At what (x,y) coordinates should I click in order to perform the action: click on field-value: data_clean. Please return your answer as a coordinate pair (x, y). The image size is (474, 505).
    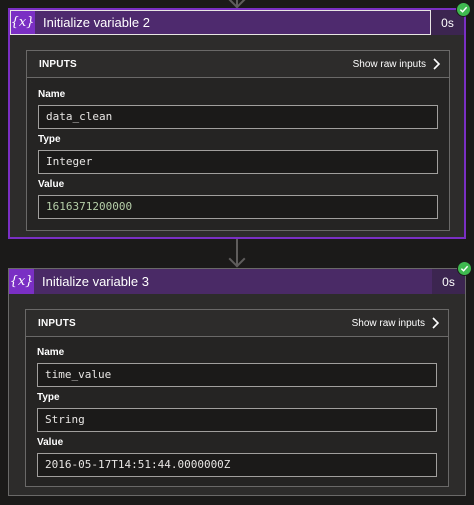
    Looking at the image, I should click on (238, 117).